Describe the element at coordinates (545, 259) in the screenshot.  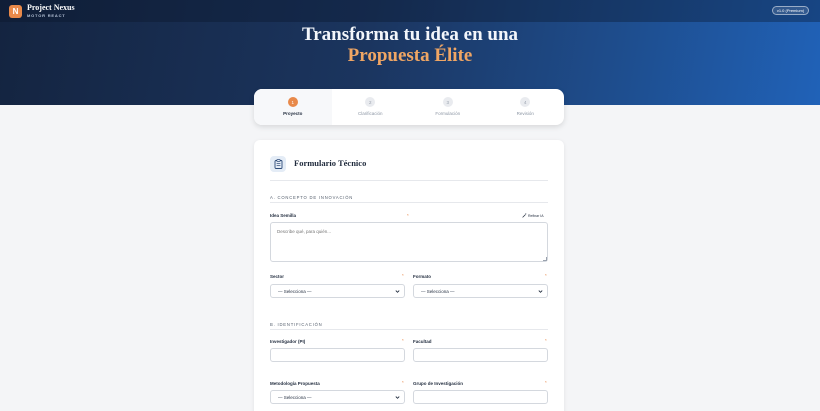
I see `resize-handle` at that location.